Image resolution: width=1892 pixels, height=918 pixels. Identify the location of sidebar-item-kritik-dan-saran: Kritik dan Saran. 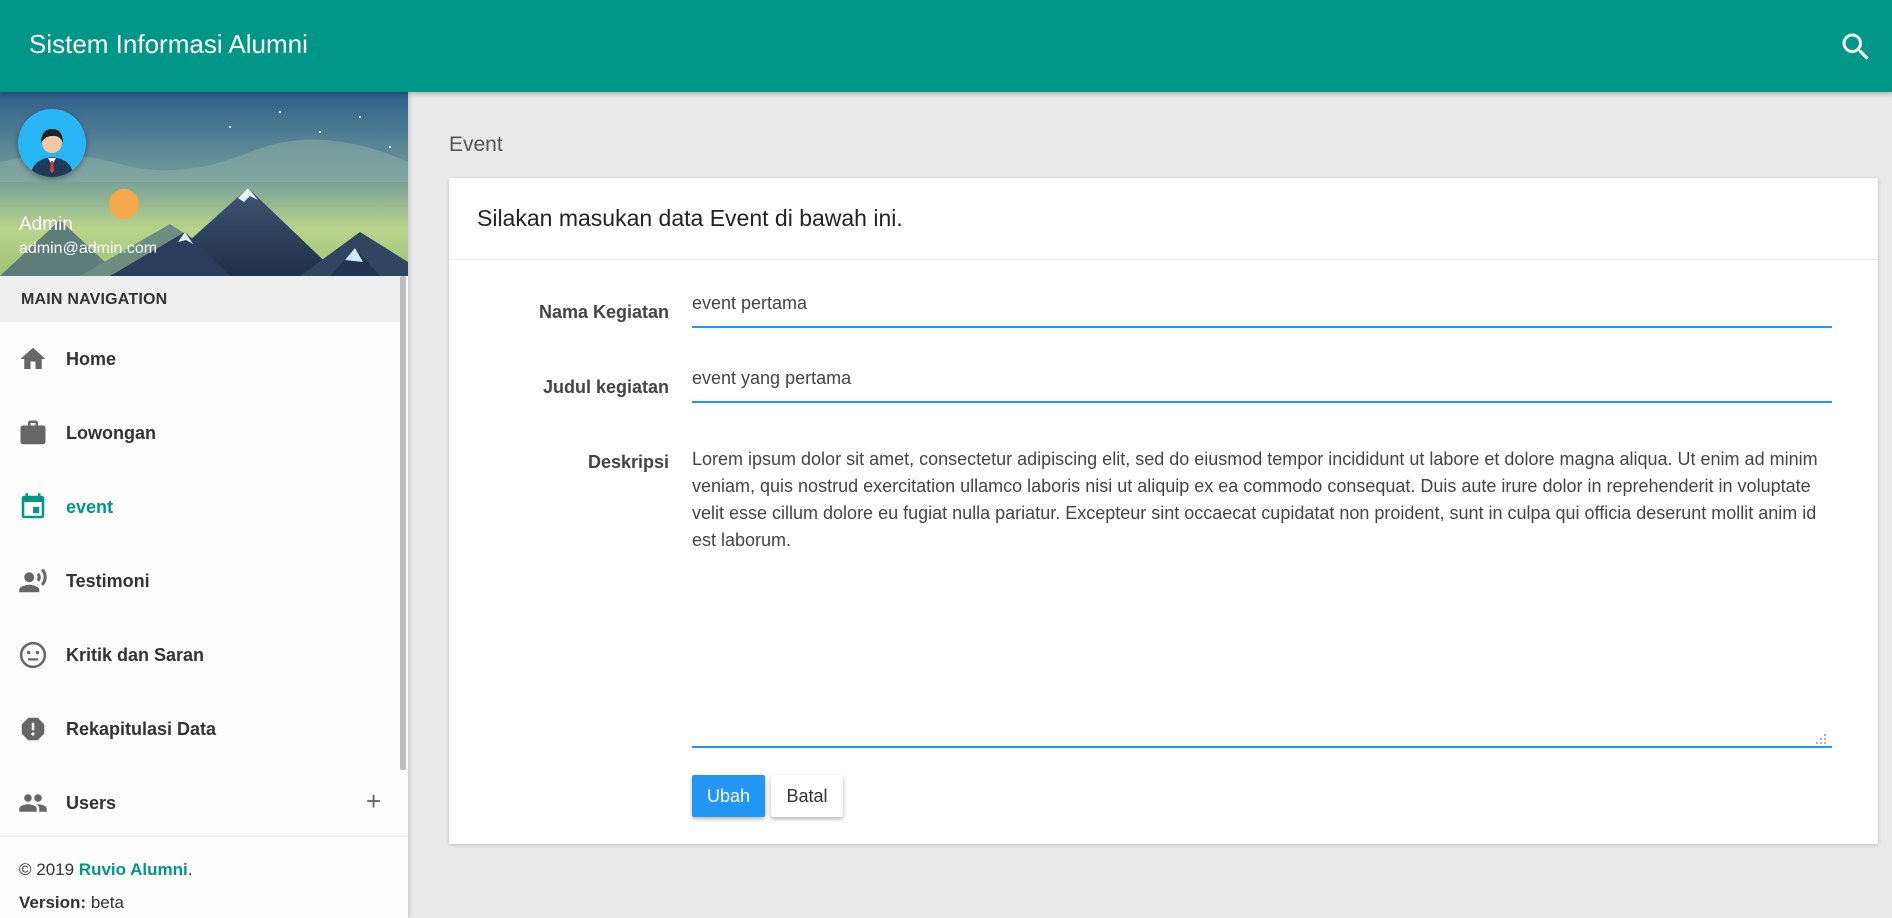
(200, 655).